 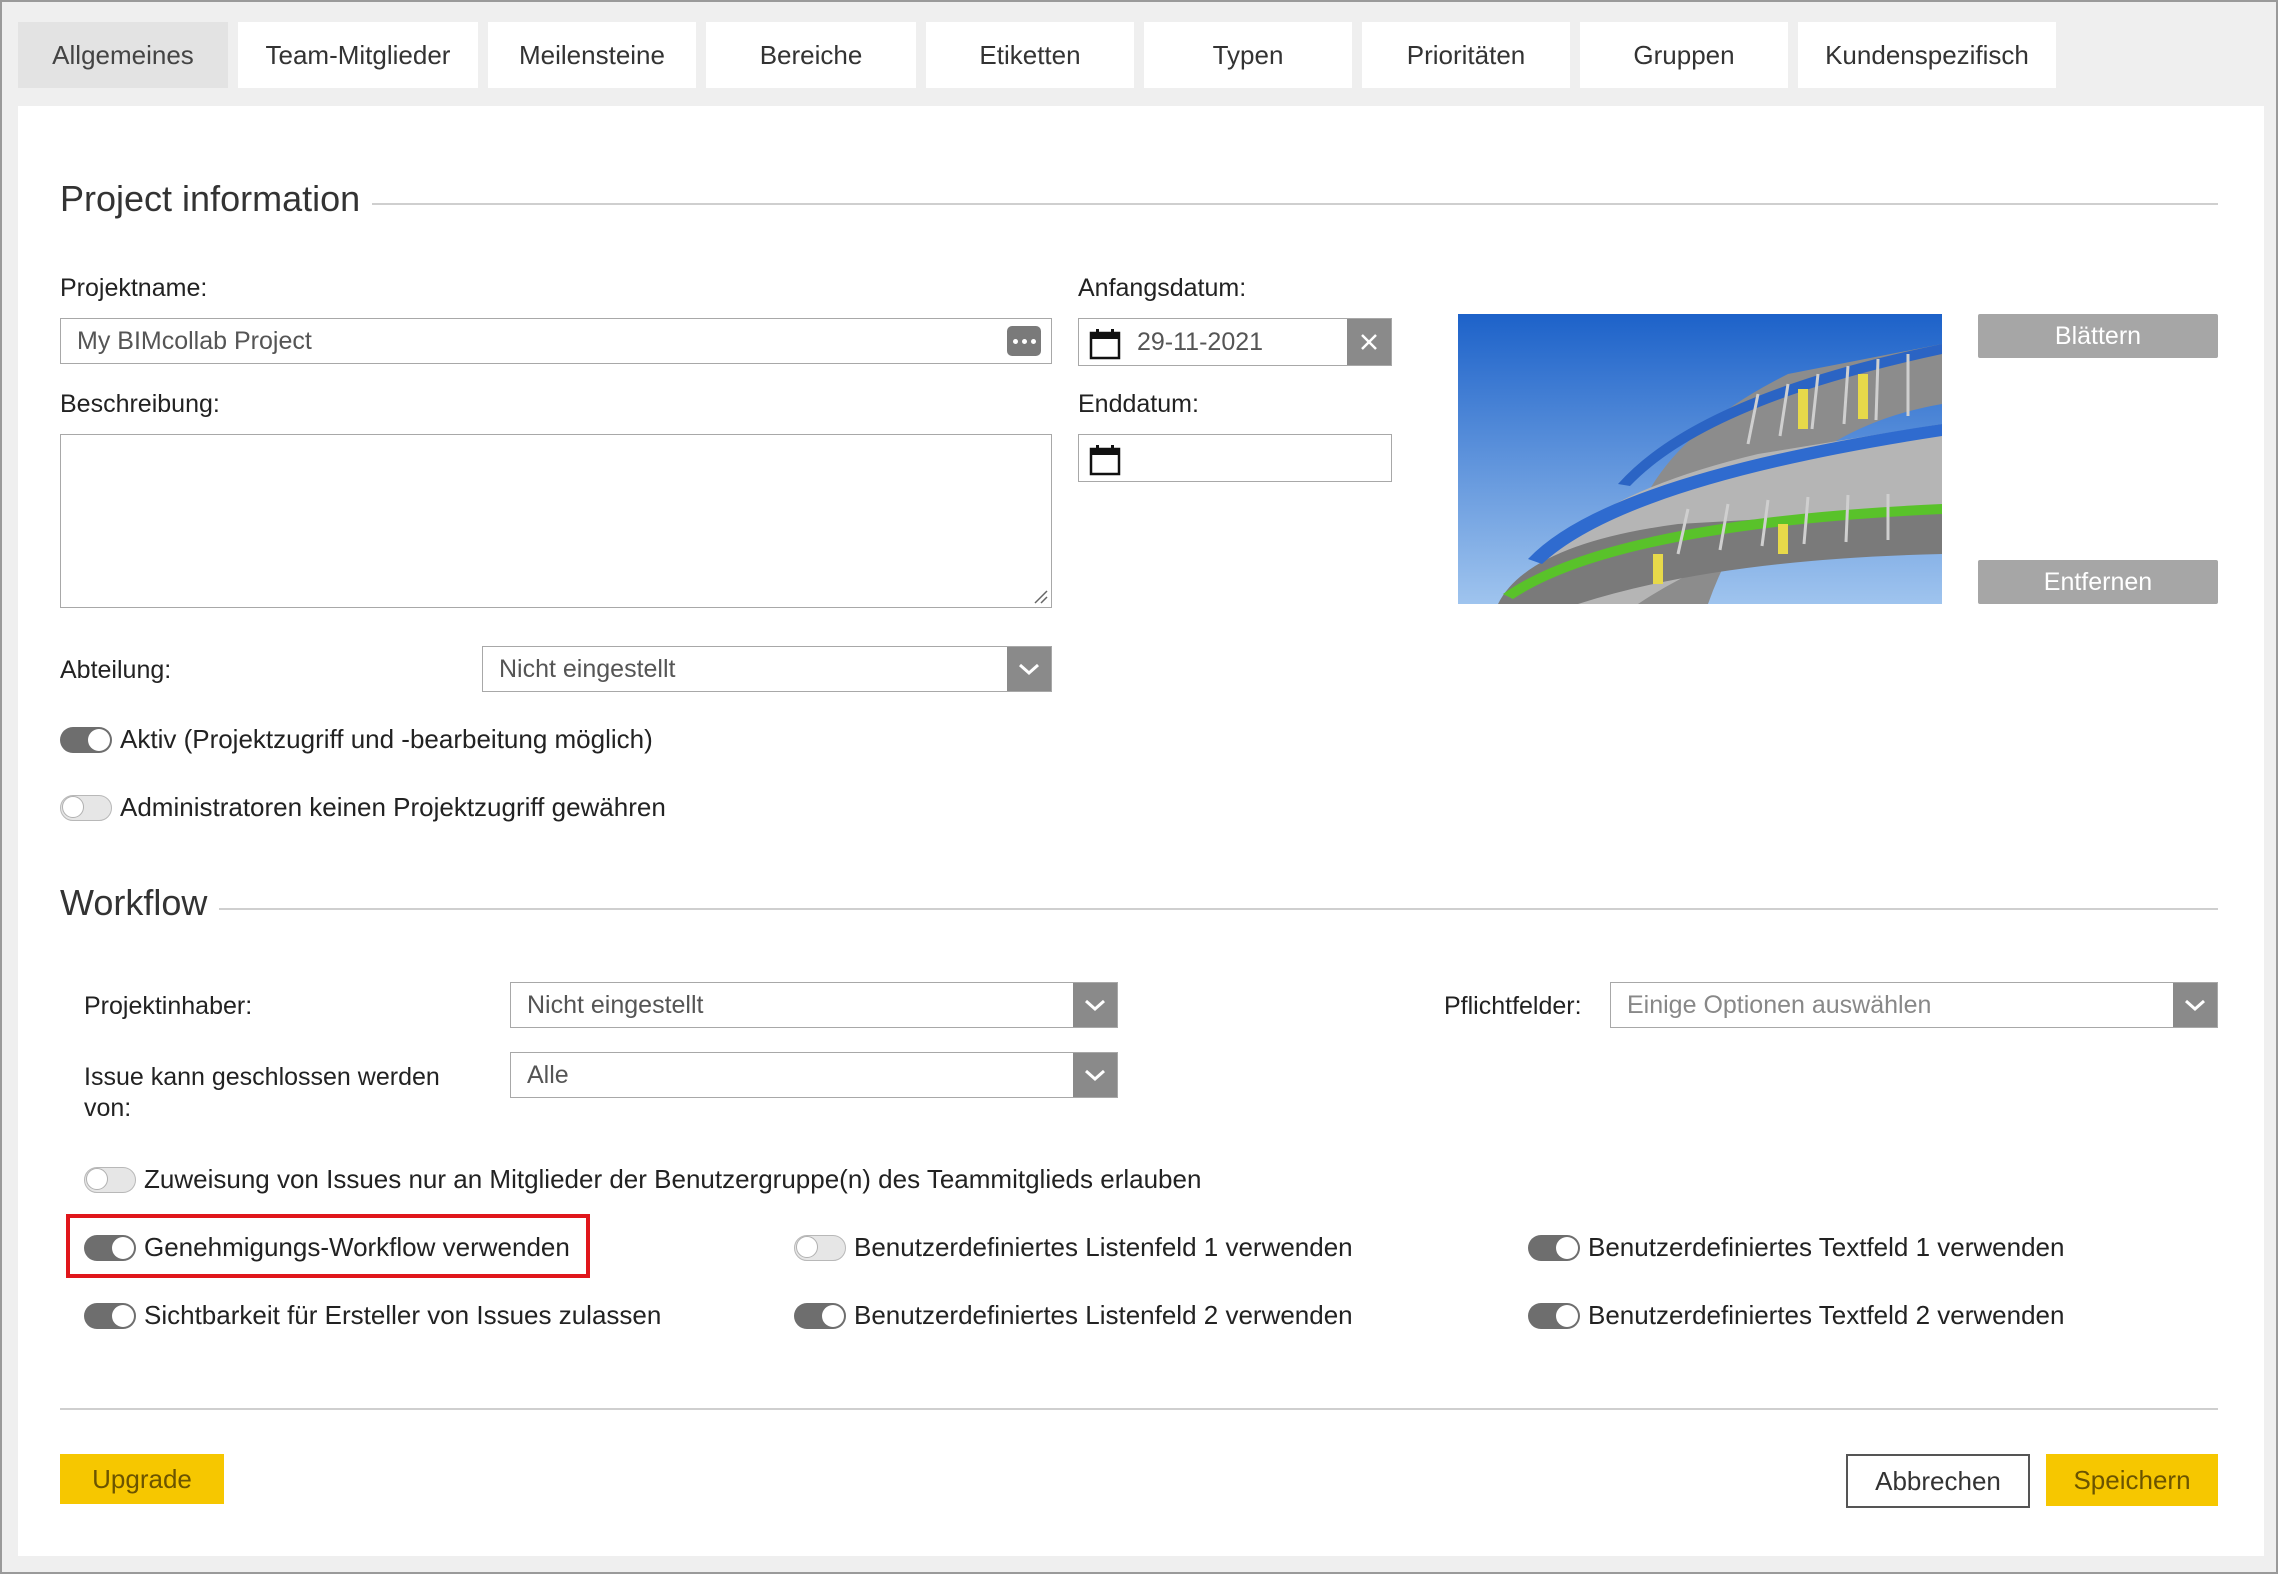 What do you see at coordinates (123, 55) in the screenshot?
I see `tab-allgemeines: Allgemeines` at bounding box center [123, 55].